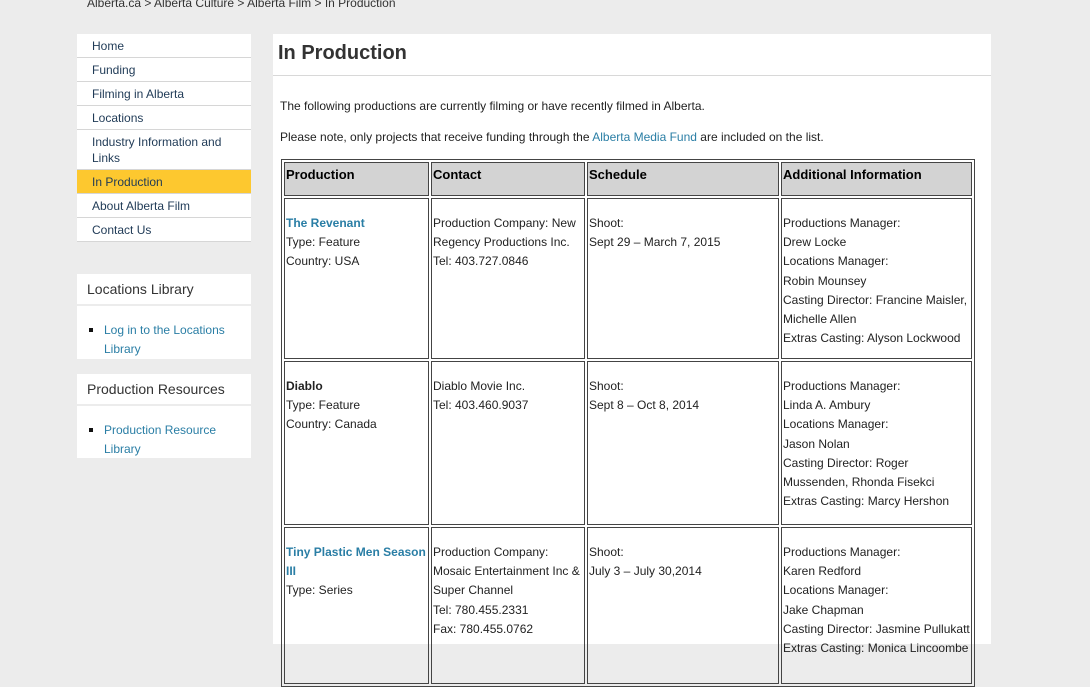 This screenshot has width=1090, height=687. Describe the element at coordinates (508, 179) in the screenshot. I see `header-contact: Contact` at that location.